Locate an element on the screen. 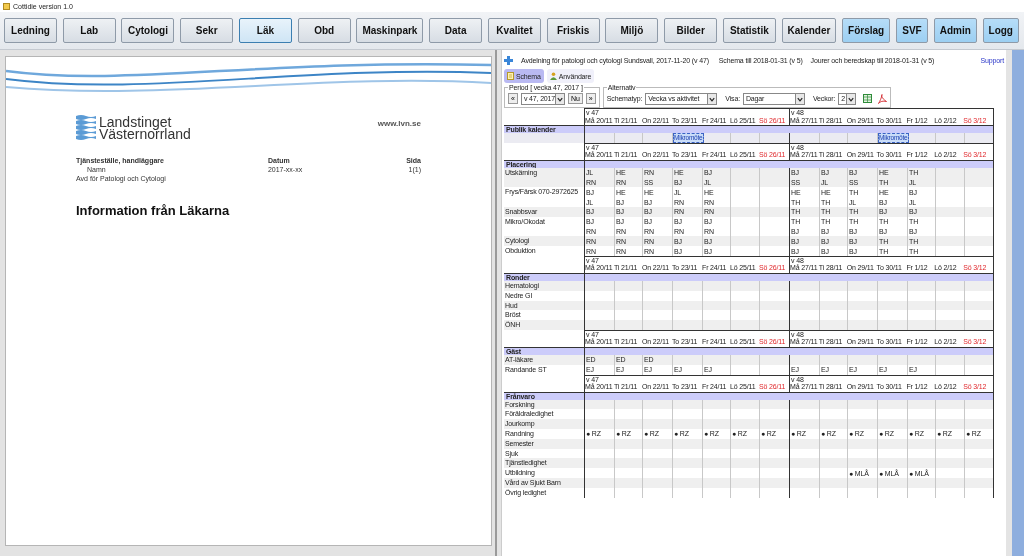  toolbar-button: Friskis is located at coordinates (573, 30).